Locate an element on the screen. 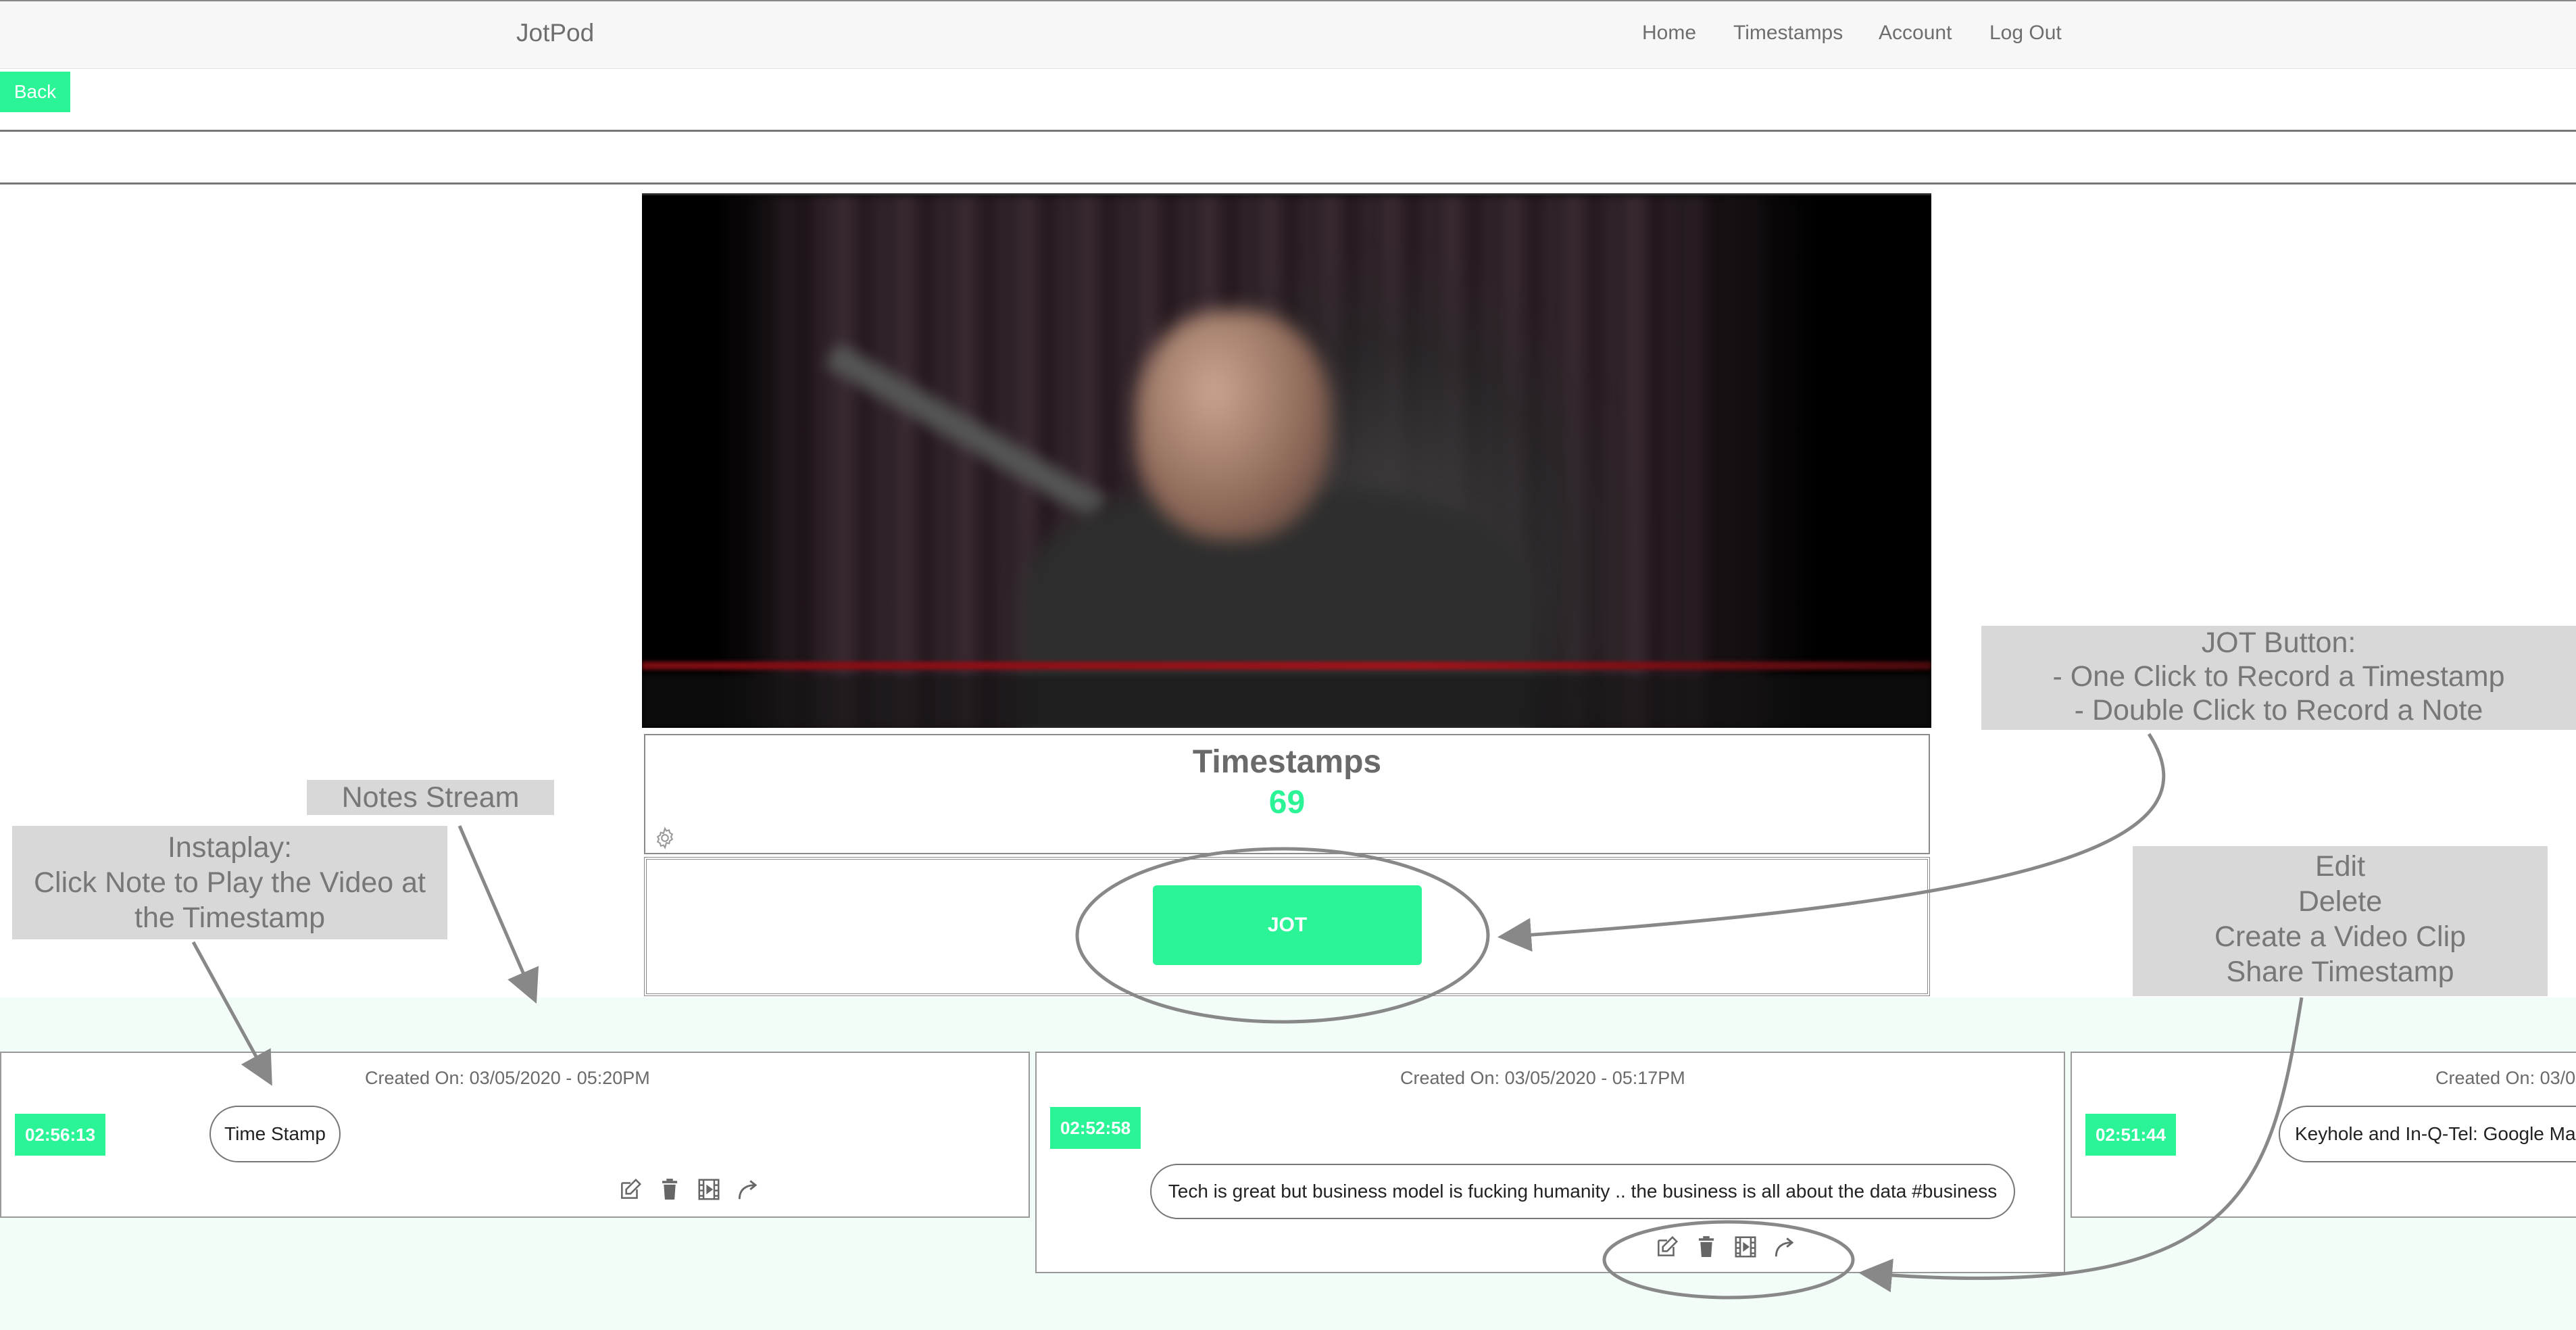 The height and width of the screenshot is (1330, 2576). annotation-line: Create a Video Clip is located at coordinates (2341, 937).